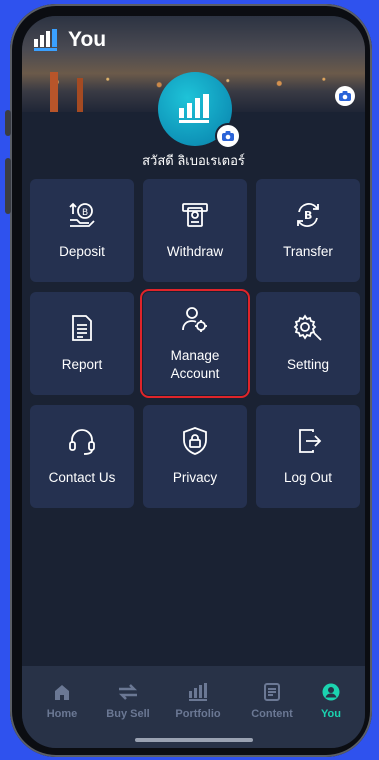  I want to click on setting-button: Setting, so click(308, 343).